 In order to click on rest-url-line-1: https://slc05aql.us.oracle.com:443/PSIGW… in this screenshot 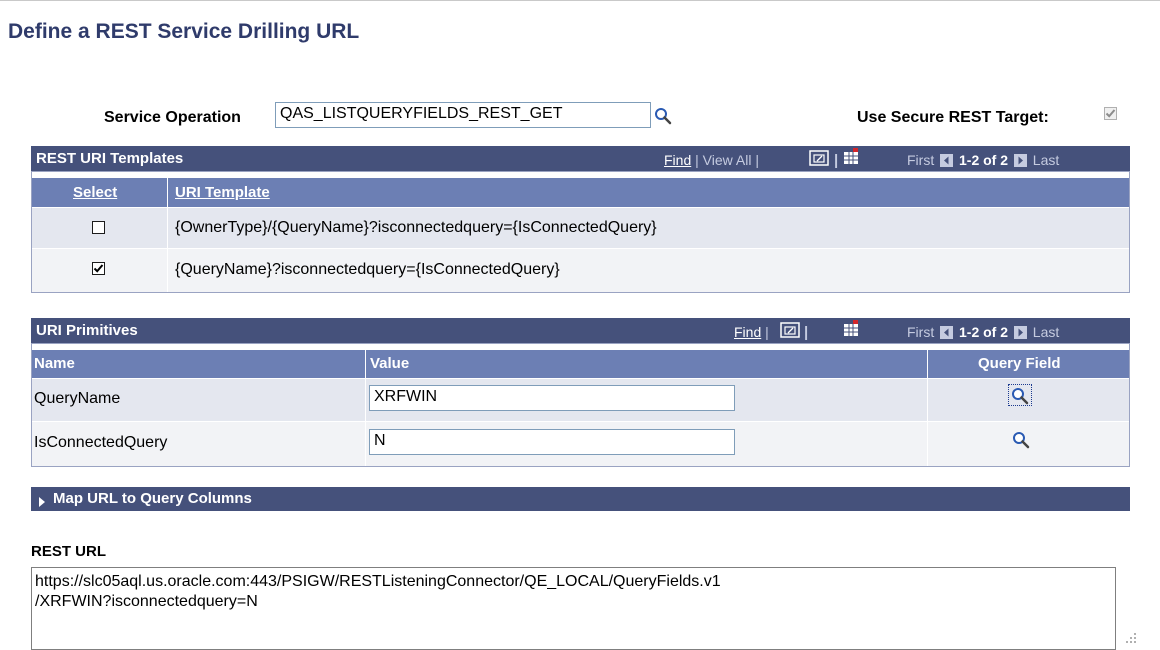, I will do `click(378, 581)`.